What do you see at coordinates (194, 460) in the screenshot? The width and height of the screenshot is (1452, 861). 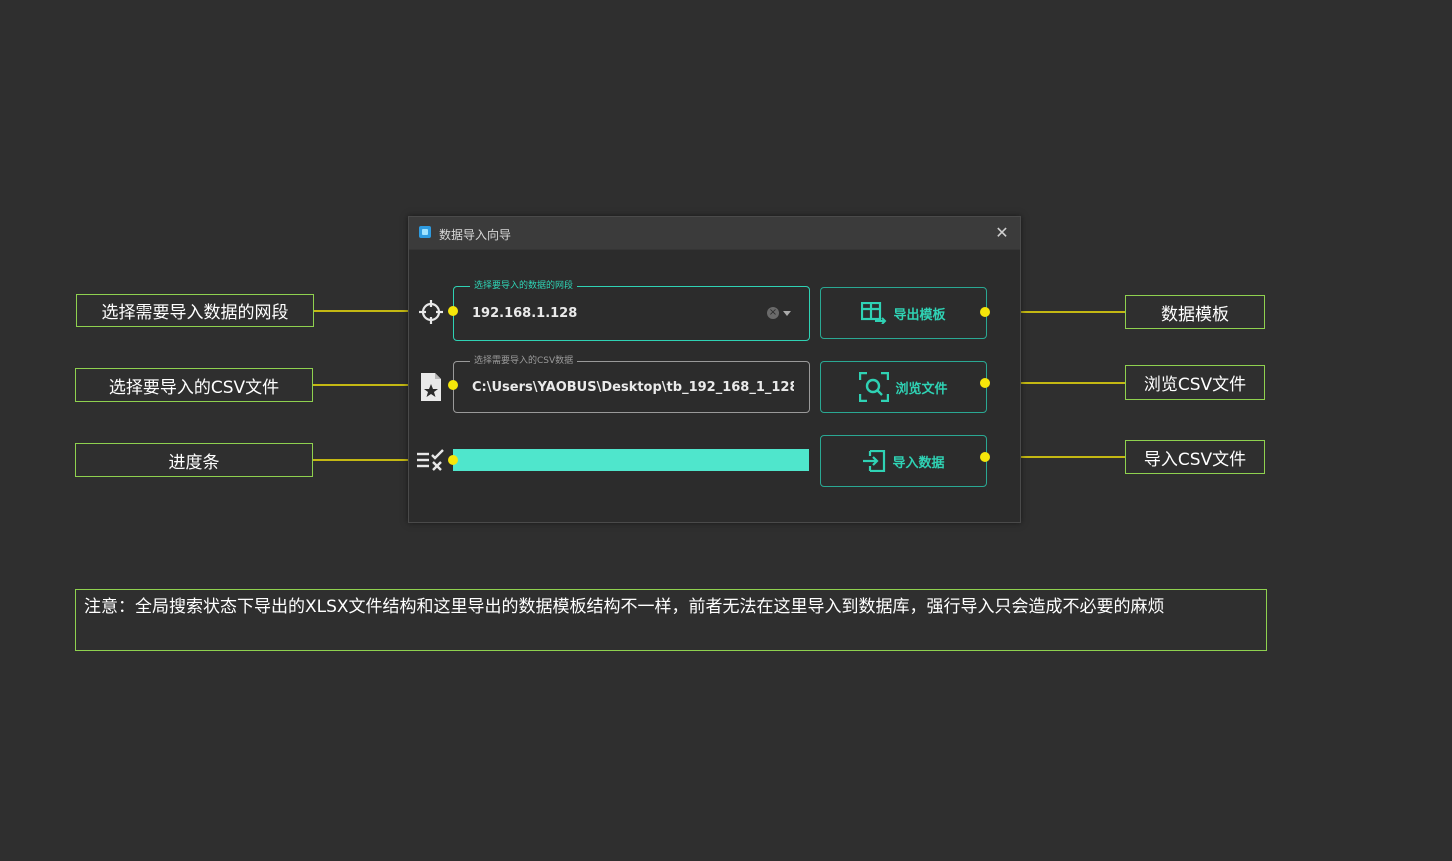 I see `callout-progress: 进度条` at bounding box center [194, 460].